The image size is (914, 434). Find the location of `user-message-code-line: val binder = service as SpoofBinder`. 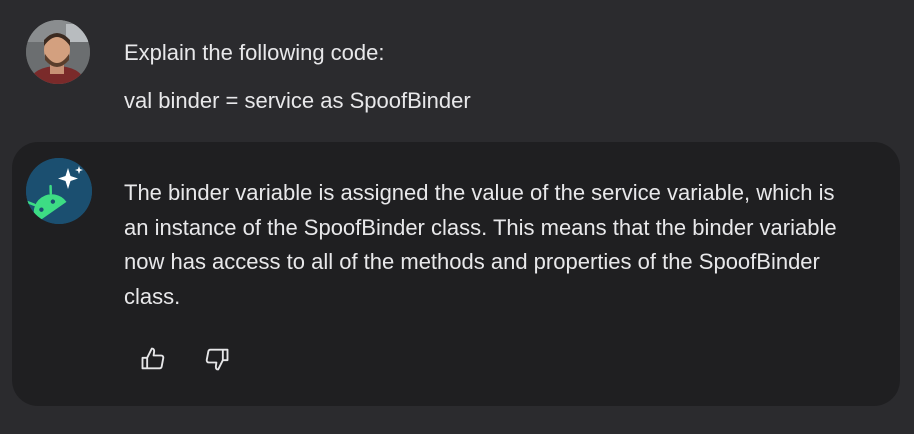

user-message-code-line: val binder = service as SpoofBinder is located at coordinates (297, 100).